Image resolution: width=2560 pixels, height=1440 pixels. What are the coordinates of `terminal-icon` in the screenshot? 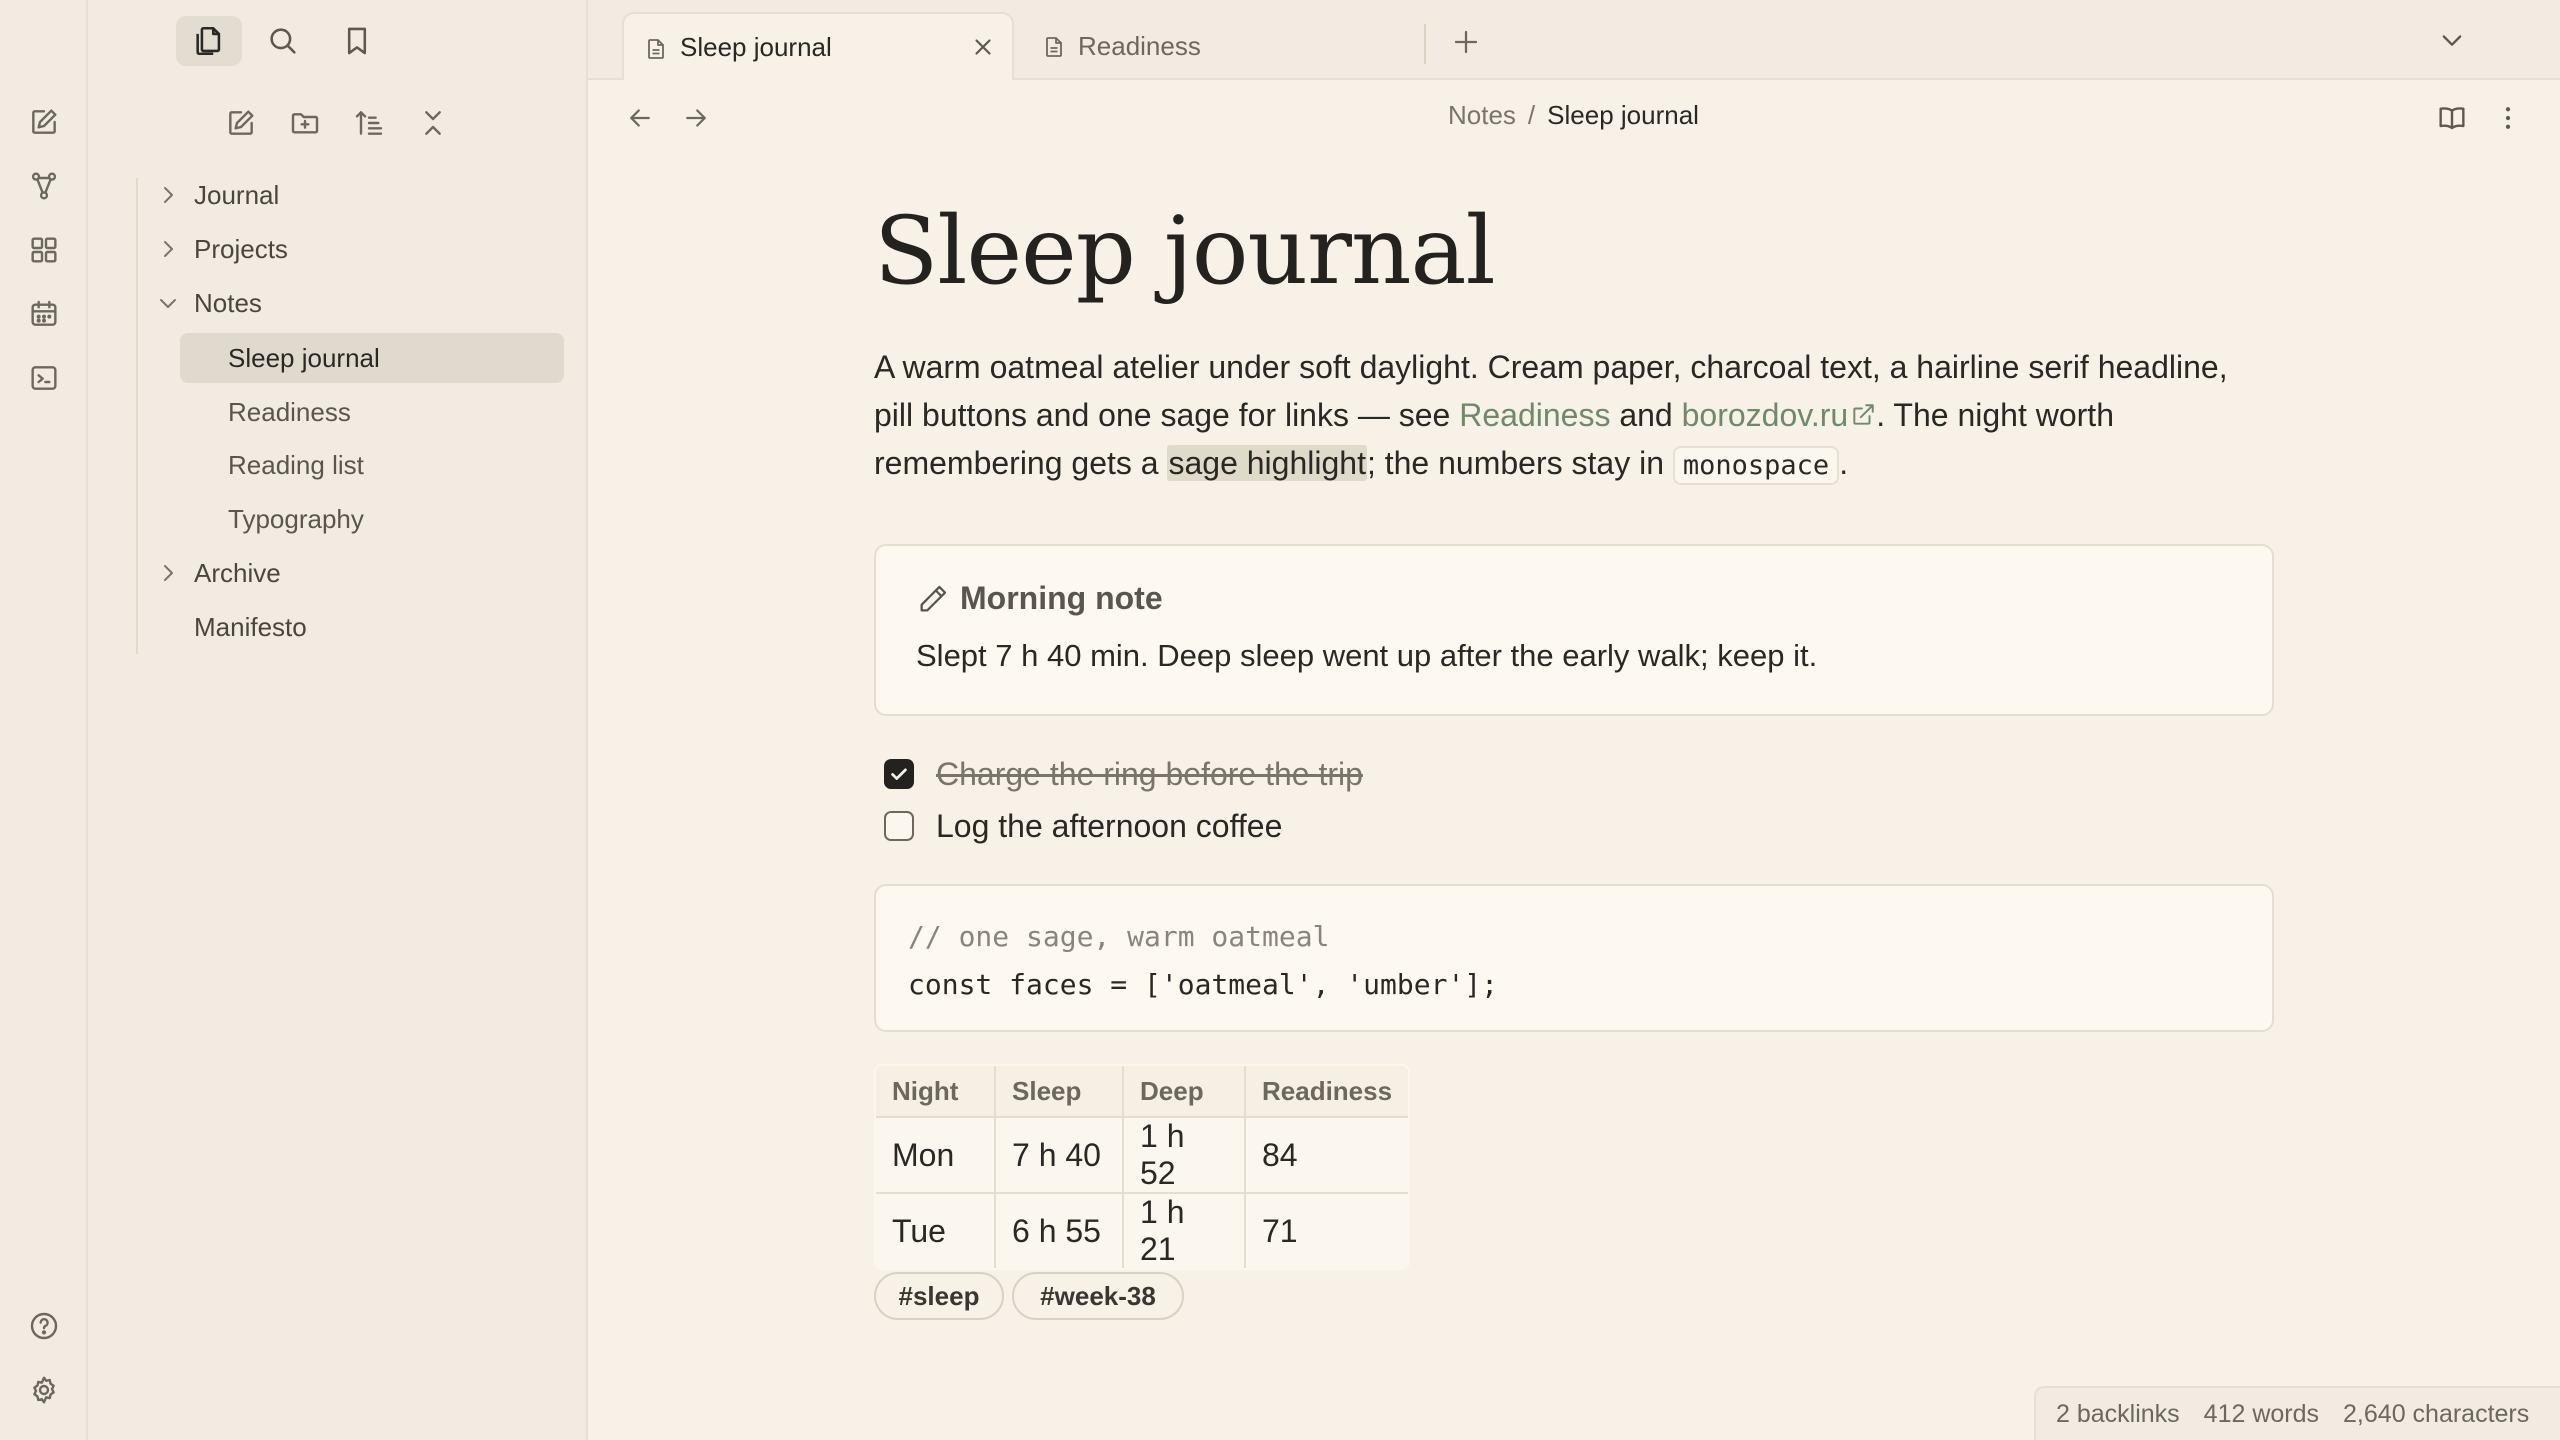 It's located at (44, 378).